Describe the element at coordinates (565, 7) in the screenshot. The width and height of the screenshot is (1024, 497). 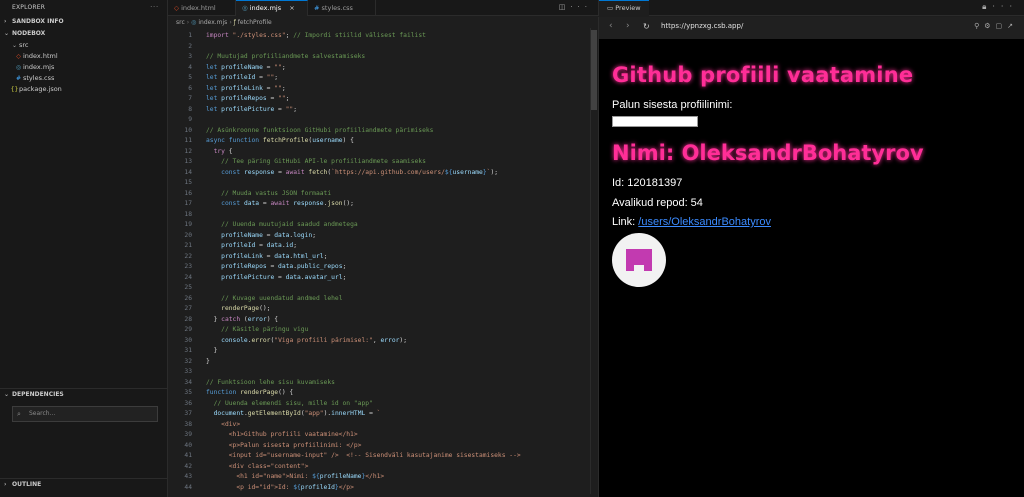
I see `split-editor-icon: ◫` at that location.